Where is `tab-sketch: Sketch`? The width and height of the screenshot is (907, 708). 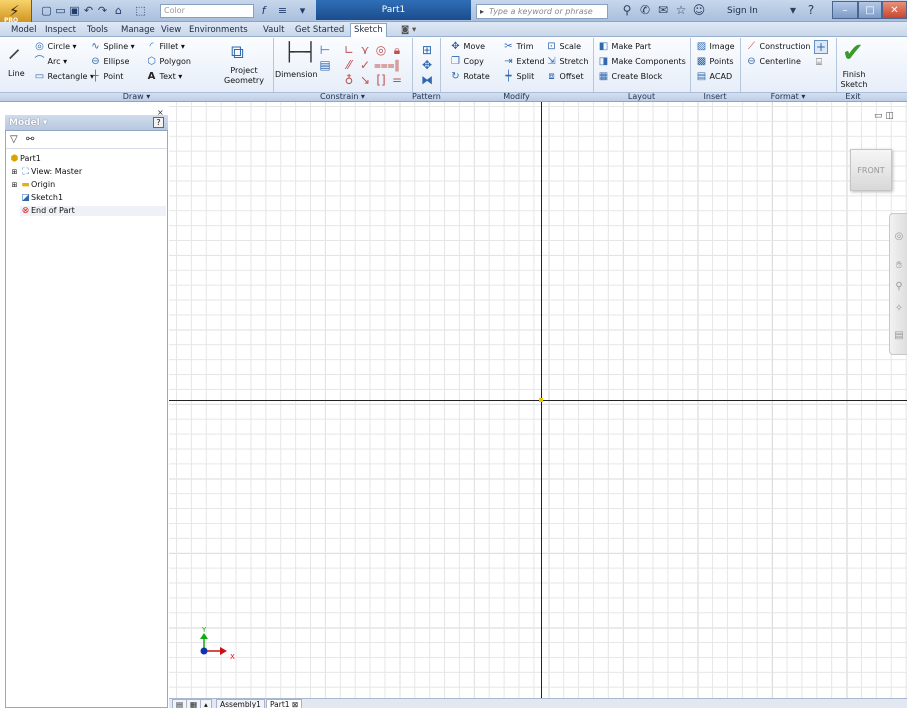
tab-sketch: Sketch is located at coordinates (368, 30).